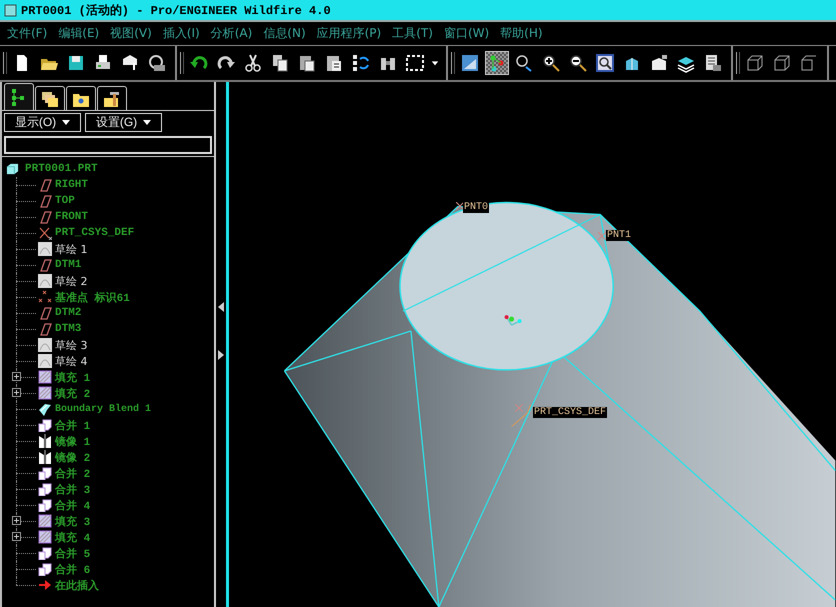 This screenshot has width=836, height=607. What do you see at coordinates (110, 553) in the screenshot?
I see `tree-item: 合并 5` at bounding box center [110, 553].